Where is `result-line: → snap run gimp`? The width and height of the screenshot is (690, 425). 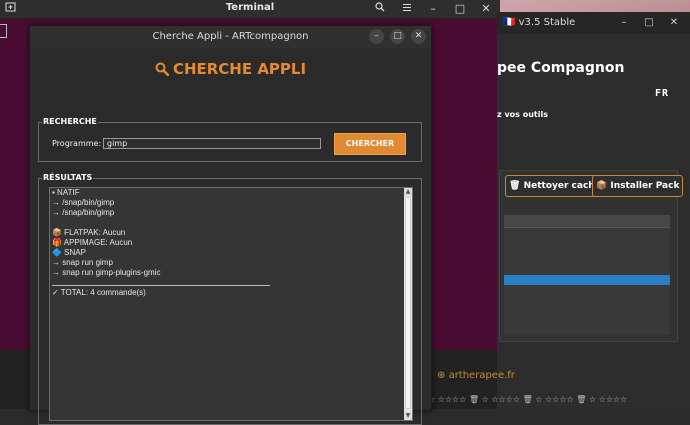 result-line: → snap run gimp is located at coordinates (82, 262).